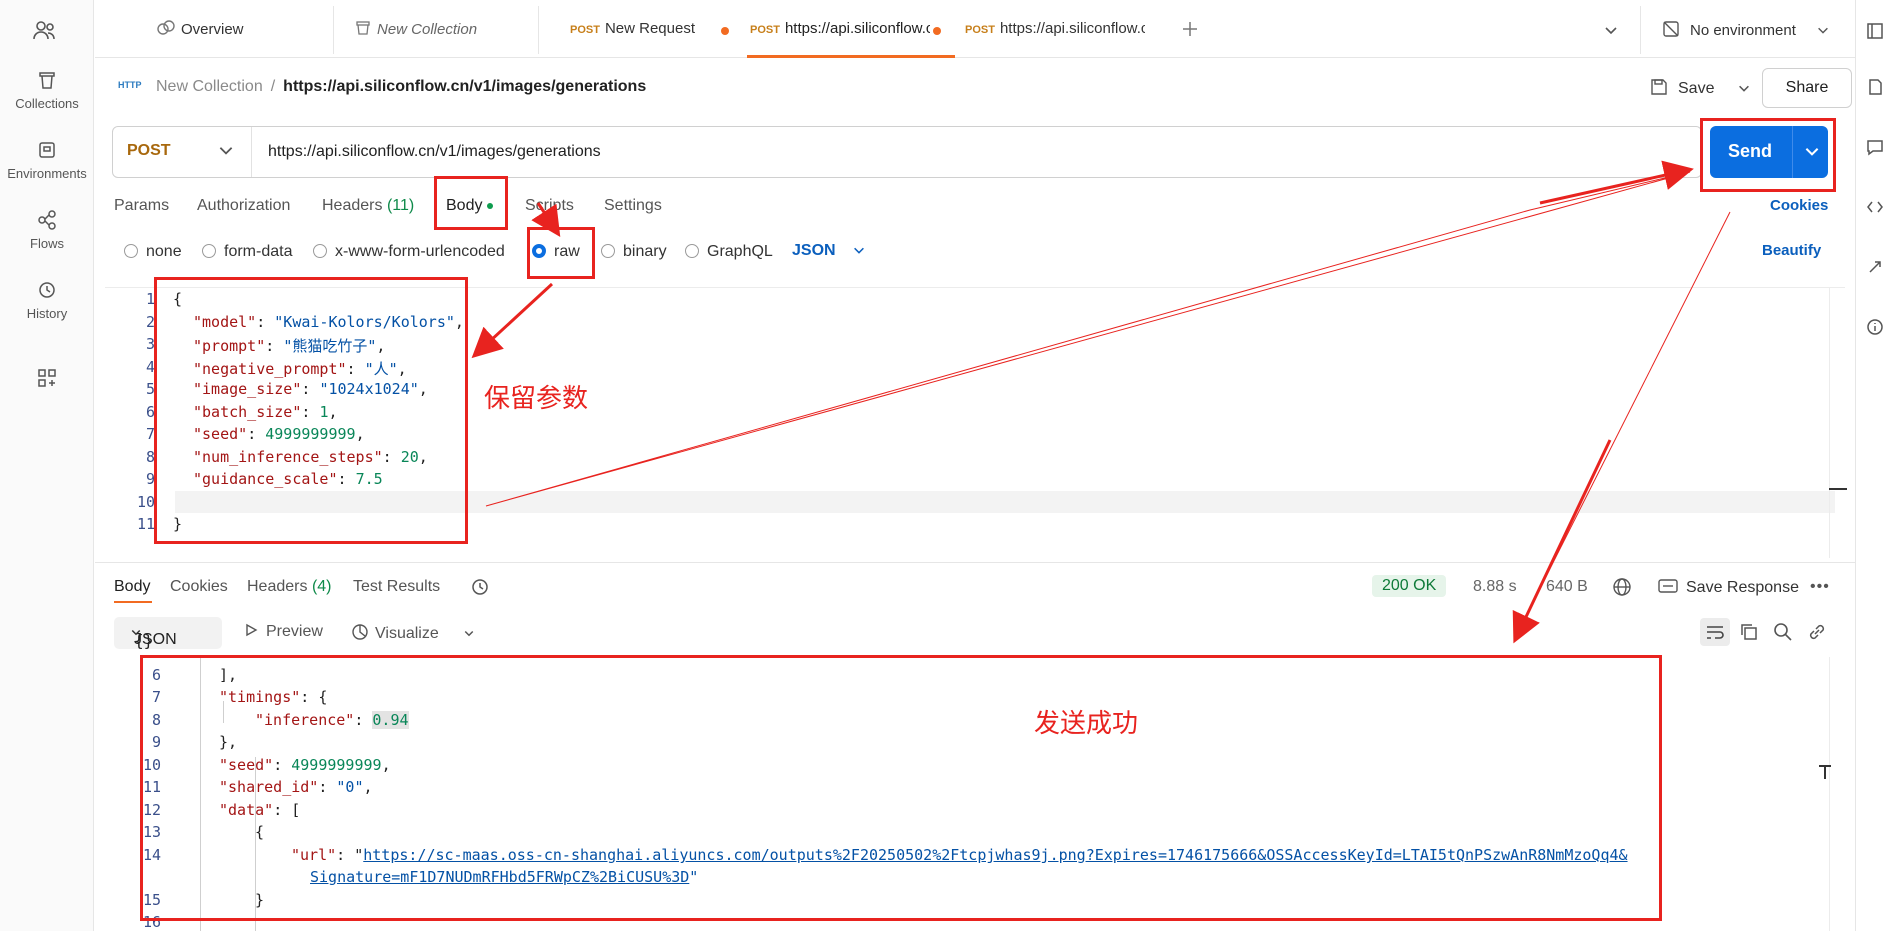  I want to click on tab-new-collection: New Collection, so click(416, 29).